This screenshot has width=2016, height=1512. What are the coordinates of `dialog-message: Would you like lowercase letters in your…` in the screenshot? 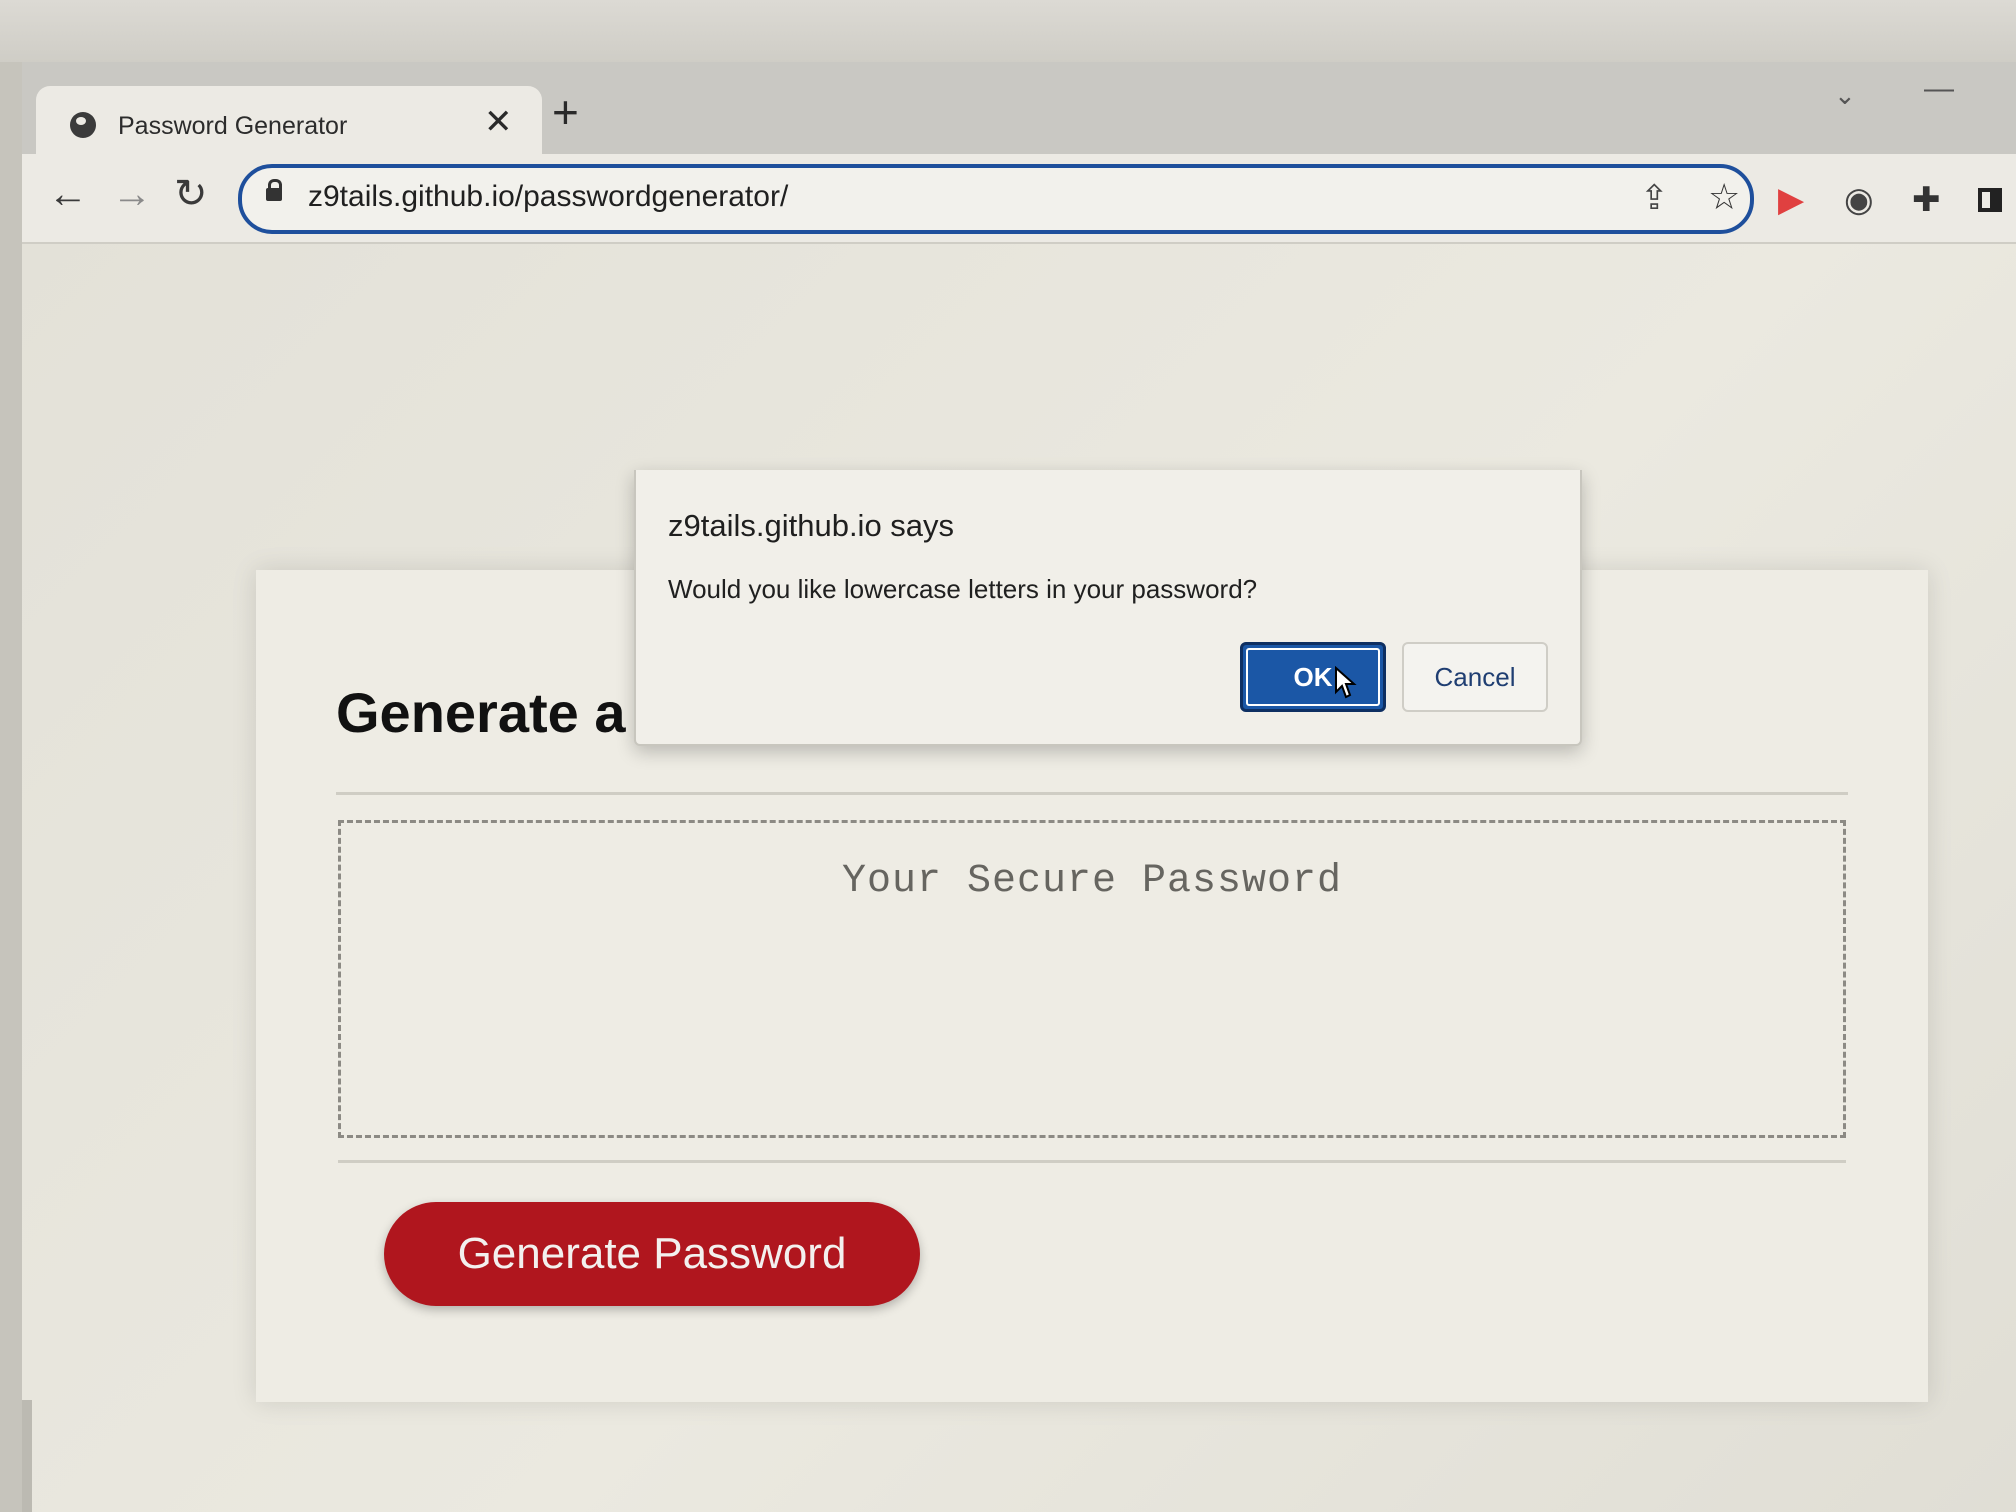 It's located at (963, 589).